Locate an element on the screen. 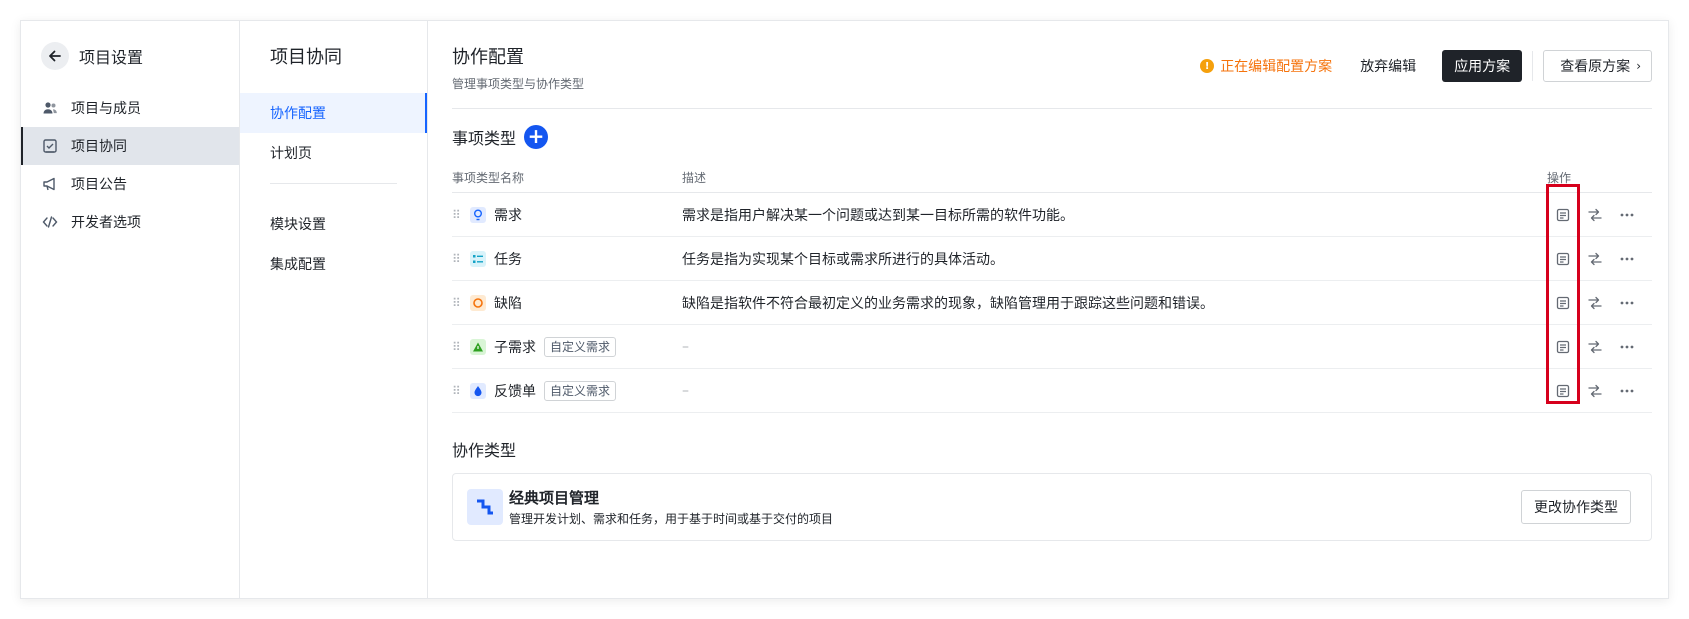 The image size is (1689, 619). sidebar-item-label: 项目与成员 is located at coordinates (106, 109).